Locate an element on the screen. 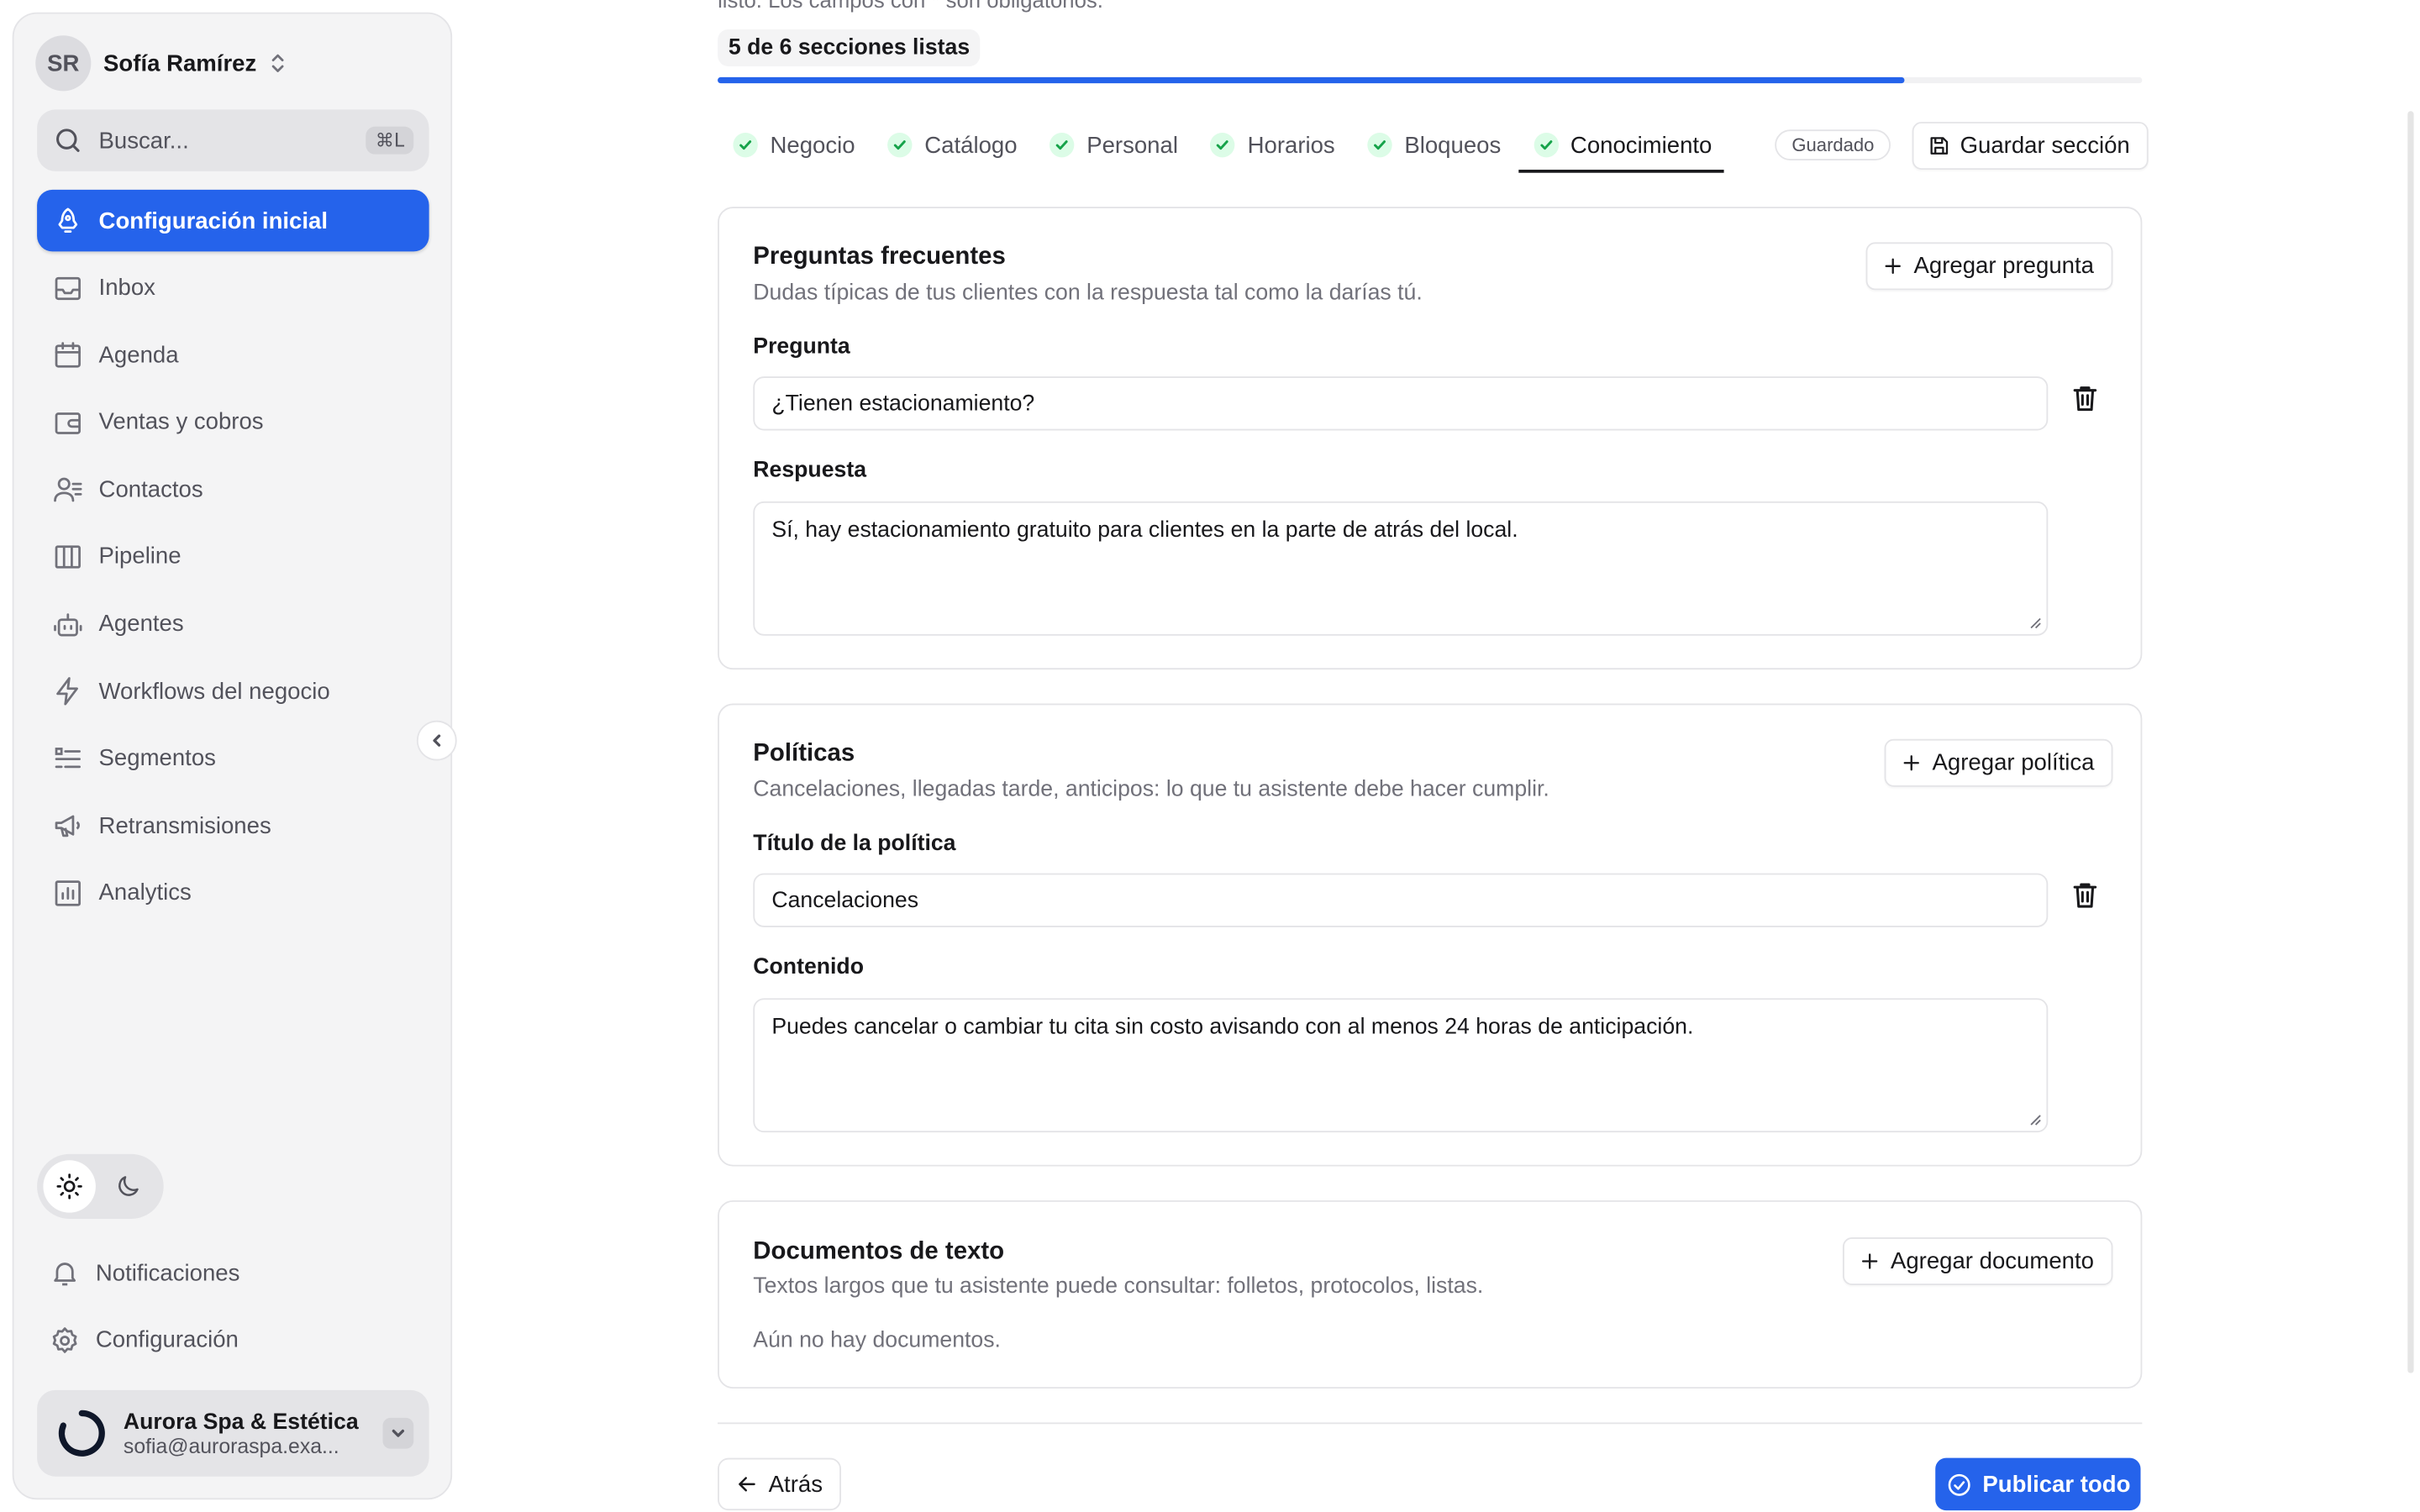  theme-light-button is located at coordinates (69, 1186).